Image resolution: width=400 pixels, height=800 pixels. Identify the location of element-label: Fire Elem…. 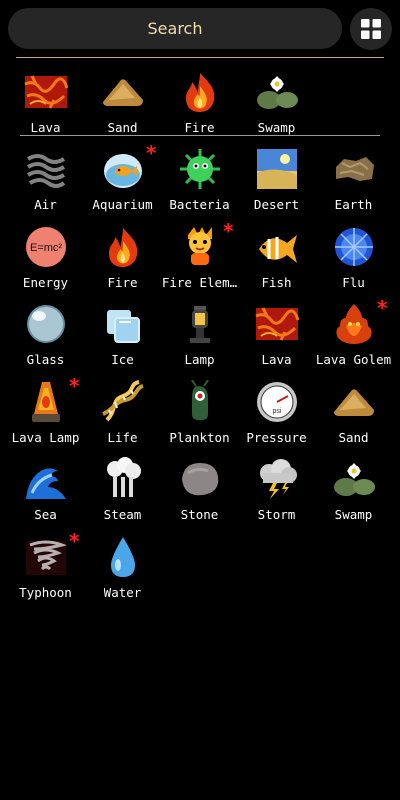
(199, 282).